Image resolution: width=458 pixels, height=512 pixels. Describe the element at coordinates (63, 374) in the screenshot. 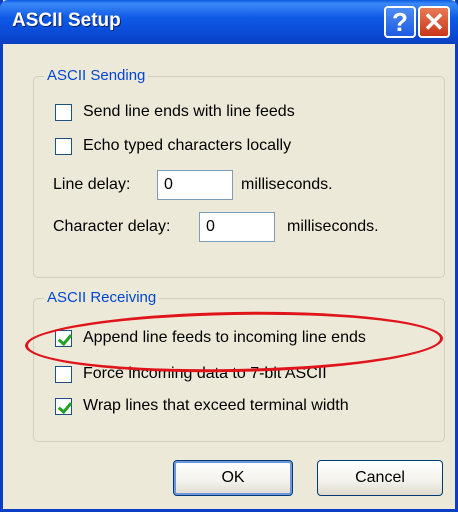

I see `force-7bit-checkbox` at that location.